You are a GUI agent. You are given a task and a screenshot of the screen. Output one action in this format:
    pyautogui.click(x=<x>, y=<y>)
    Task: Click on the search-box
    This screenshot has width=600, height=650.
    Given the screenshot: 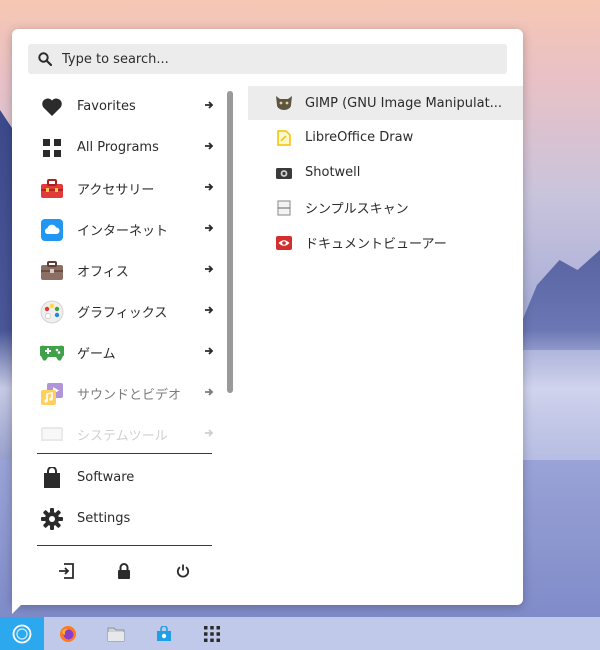 What is the action you would take?
    pyautogui.click(x=267, y=59)
    